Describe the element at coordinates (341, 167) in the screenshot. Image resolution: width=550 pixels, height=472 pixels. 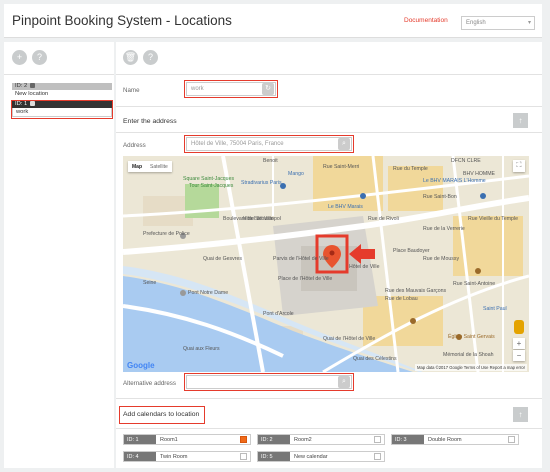
I see `map-label: Rue Saint-Merri` at that location.